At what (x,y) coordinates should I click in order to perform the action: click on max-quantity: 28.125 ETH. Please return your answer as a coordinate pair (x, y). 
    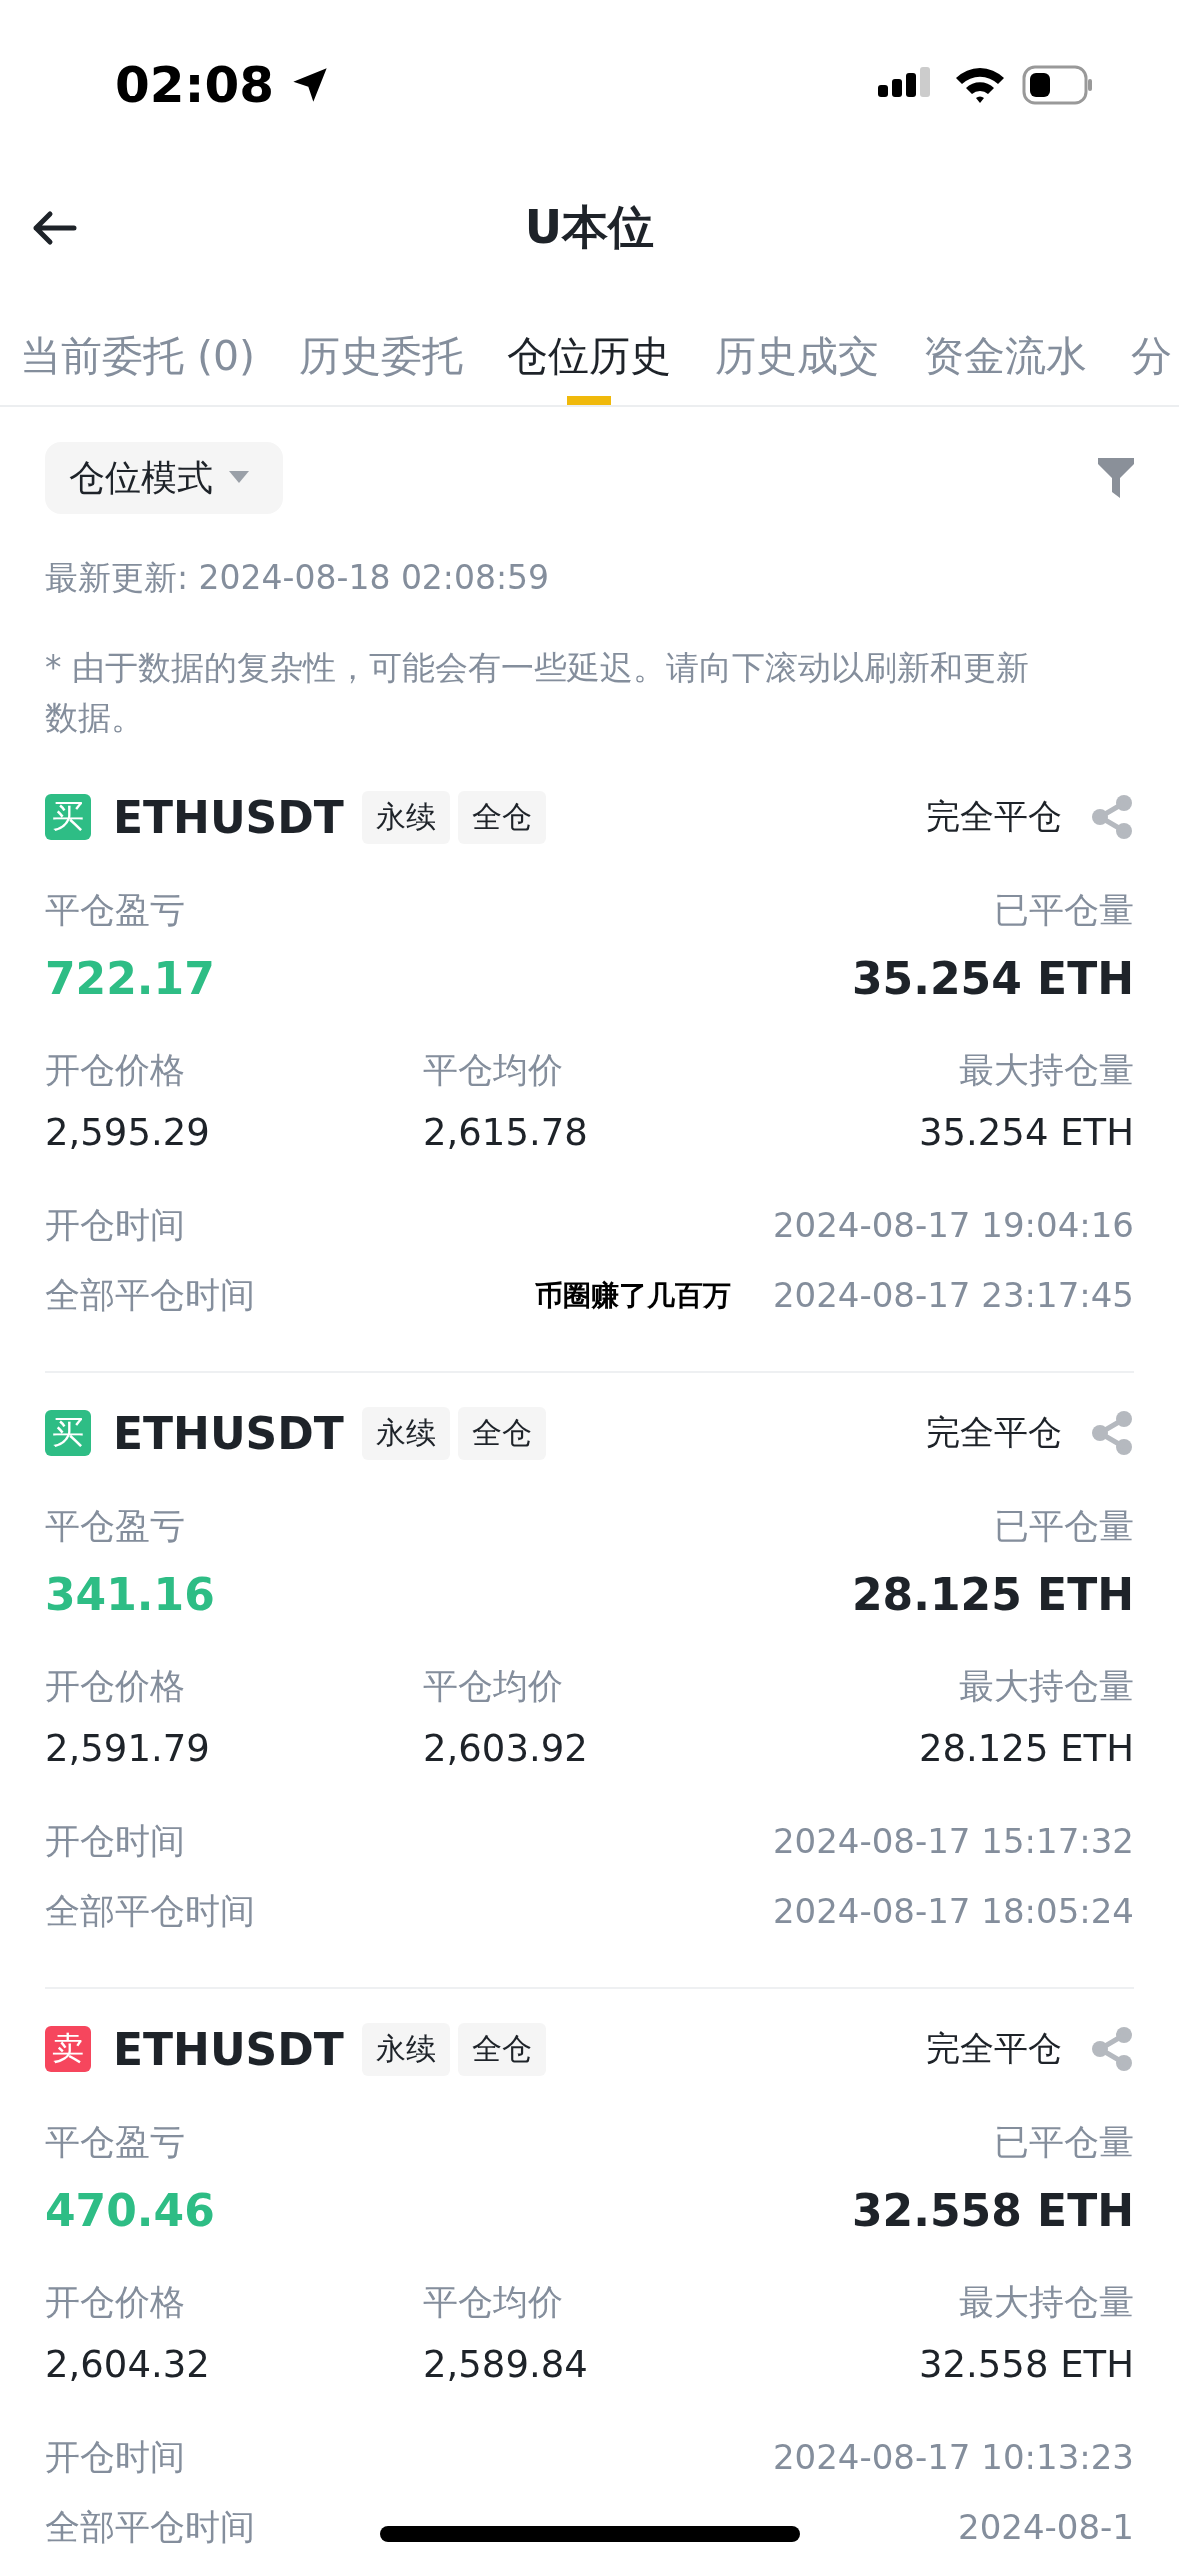
    Looking at the image, I should click on (1026, 1748).